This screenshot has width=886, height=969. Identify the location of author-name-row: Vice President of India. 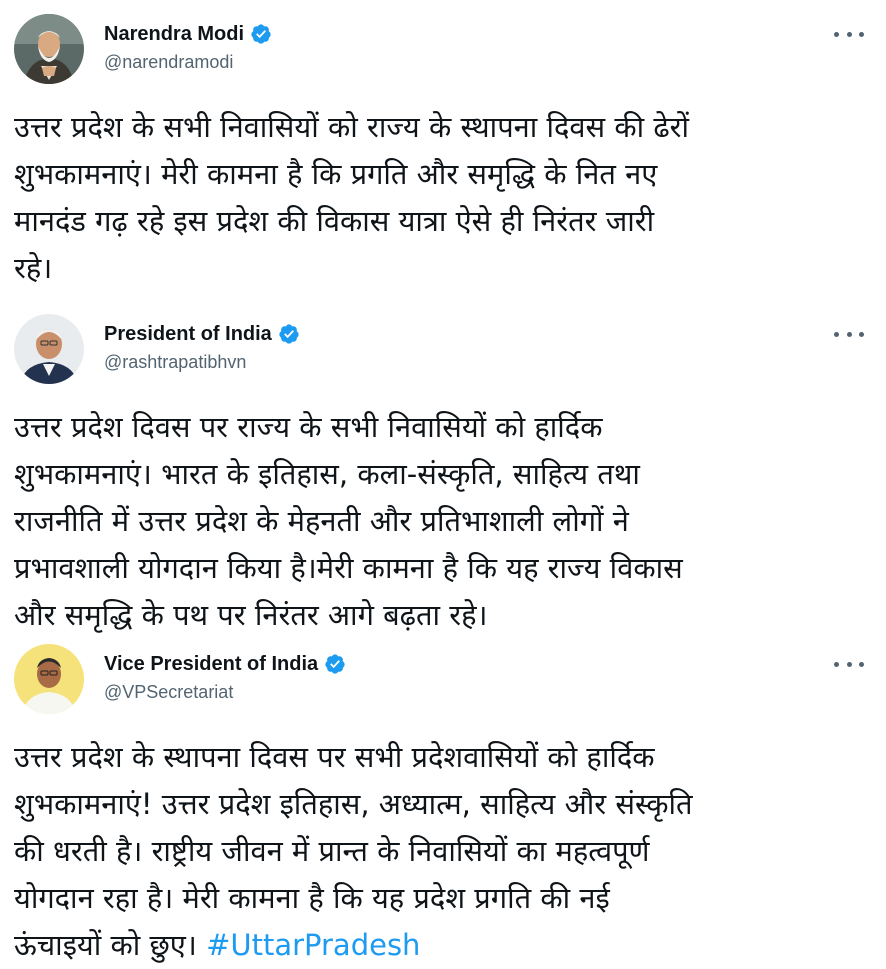
(225, 664).